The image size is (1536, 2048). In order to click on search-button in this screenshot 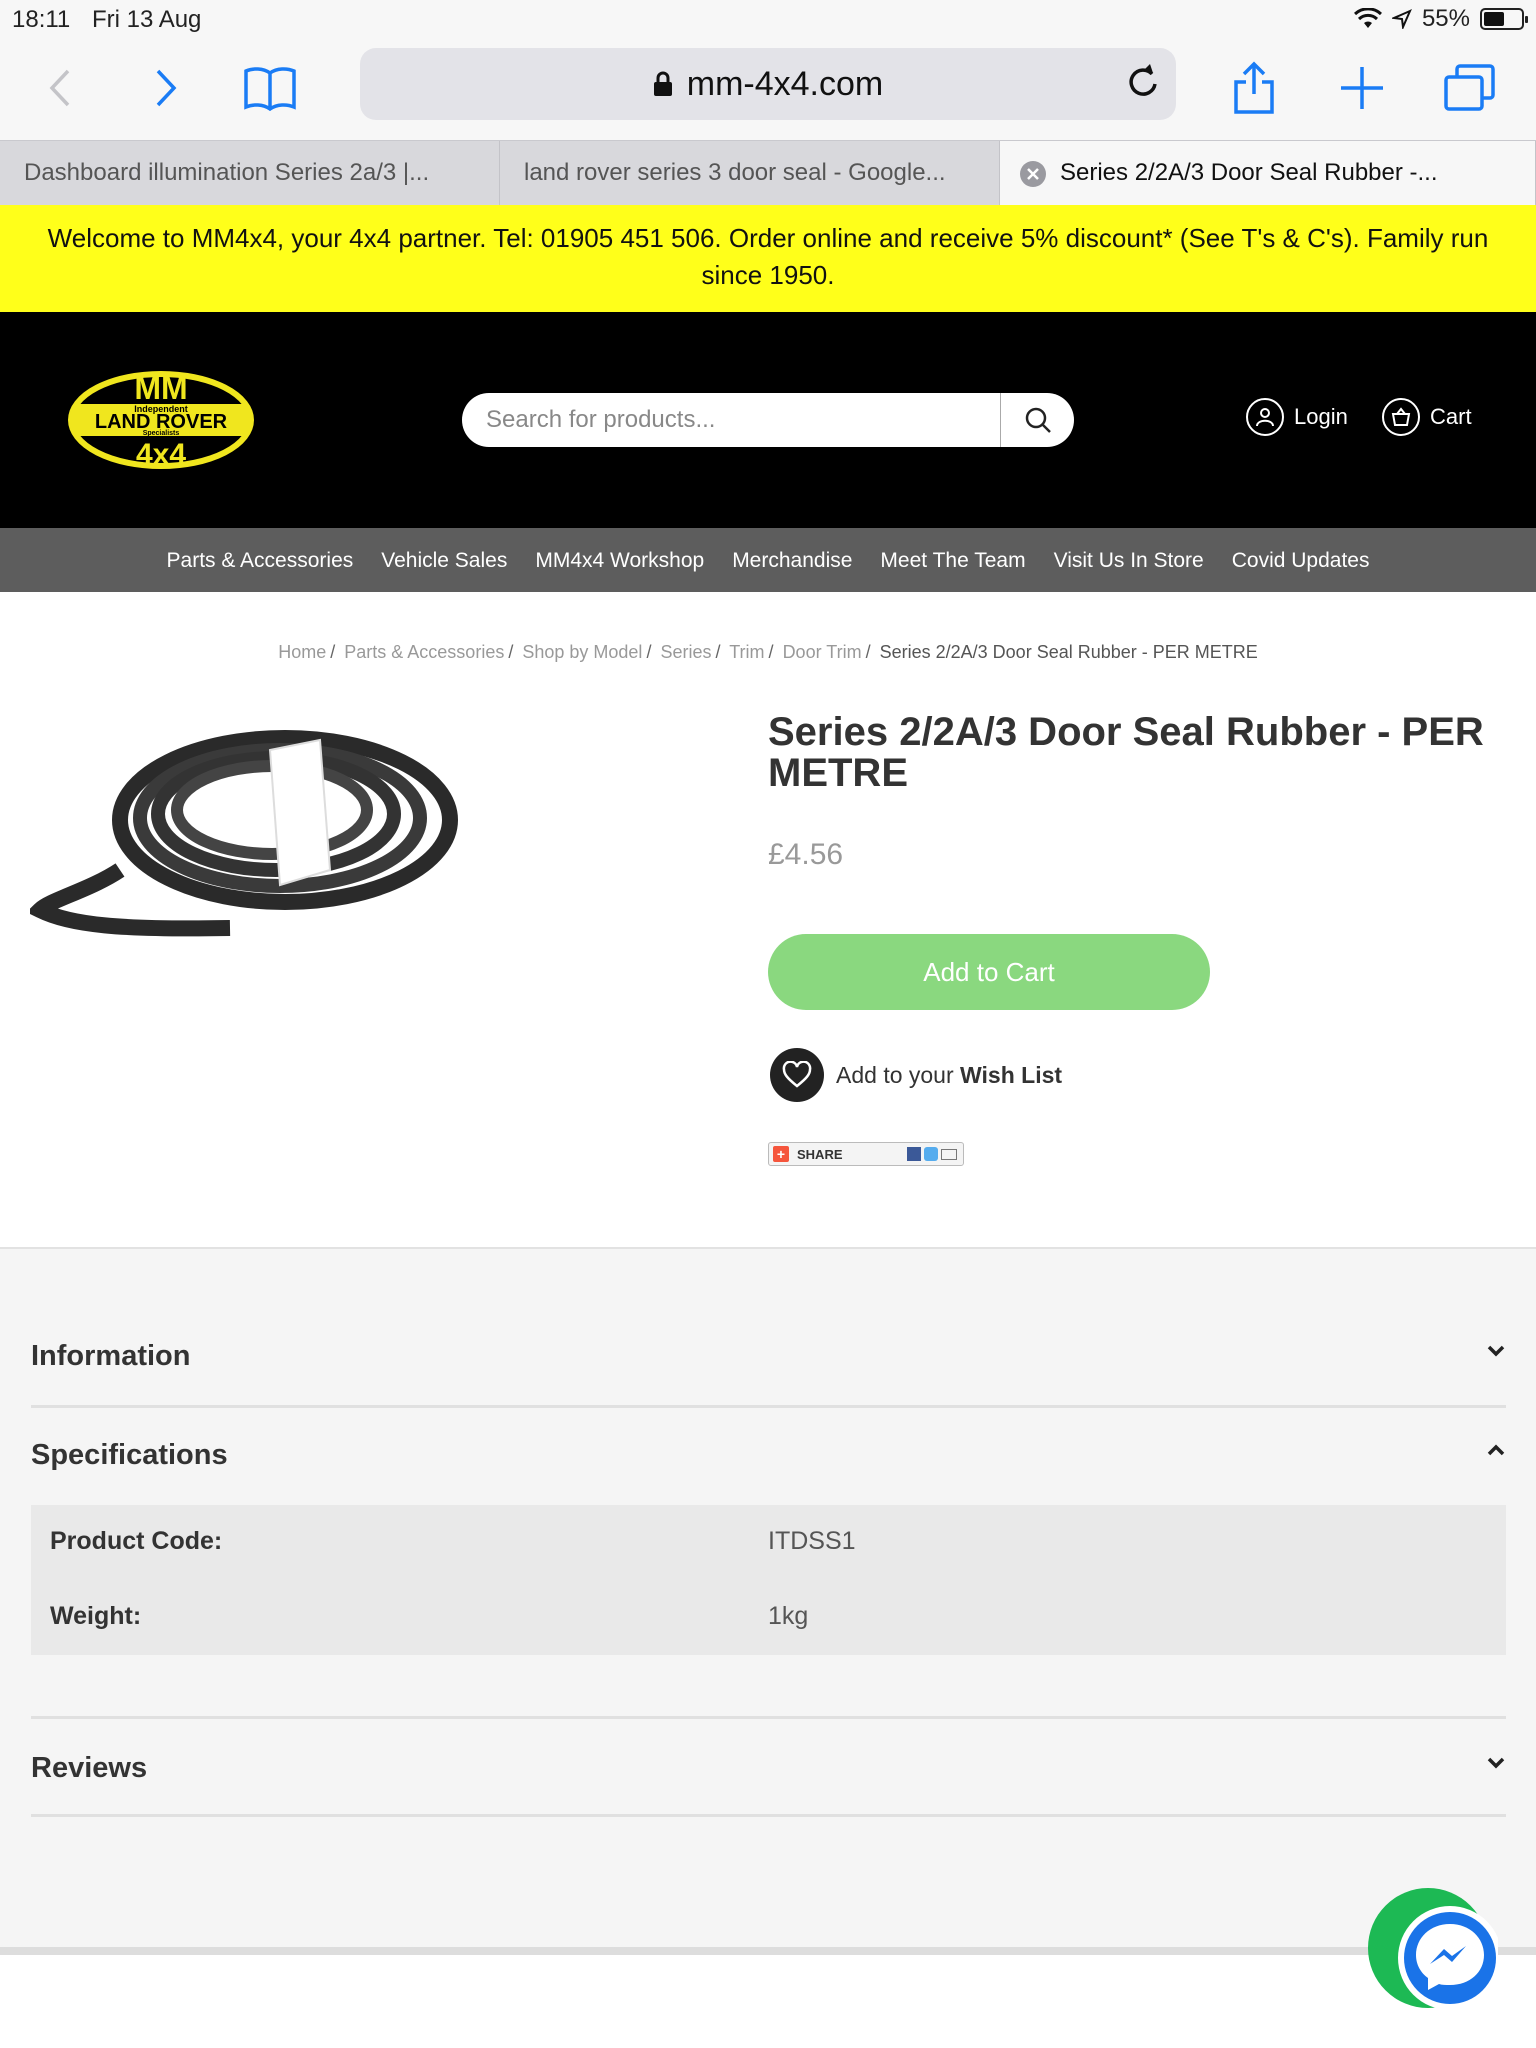, I will do `click(1037, 420)`.